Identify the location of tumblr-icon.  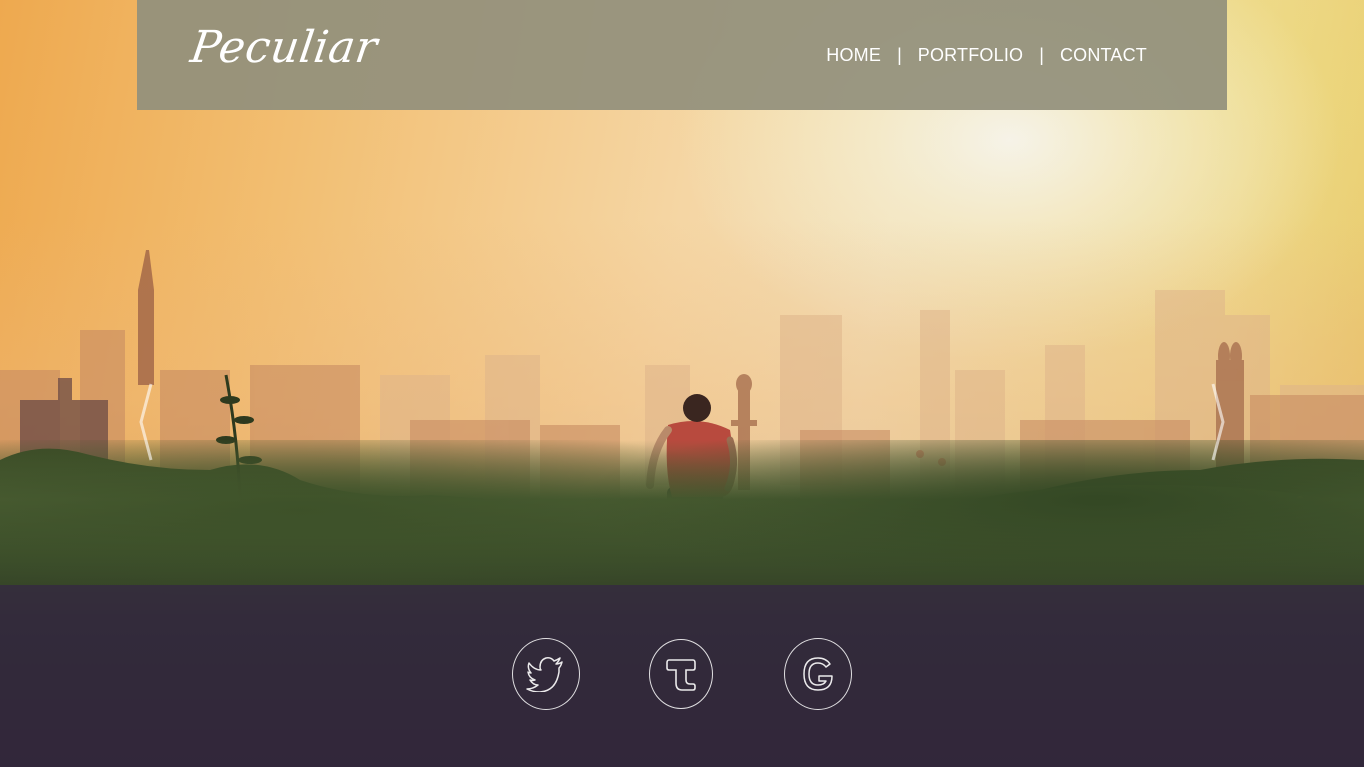
(681, 675).